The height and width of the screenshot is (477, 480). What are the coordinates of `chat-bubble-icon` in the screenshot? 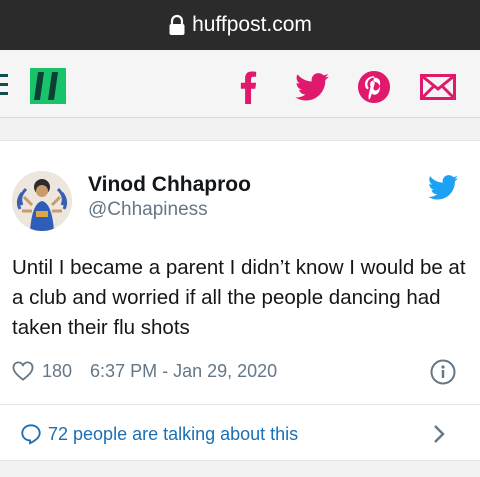 It's located at (31, 434).